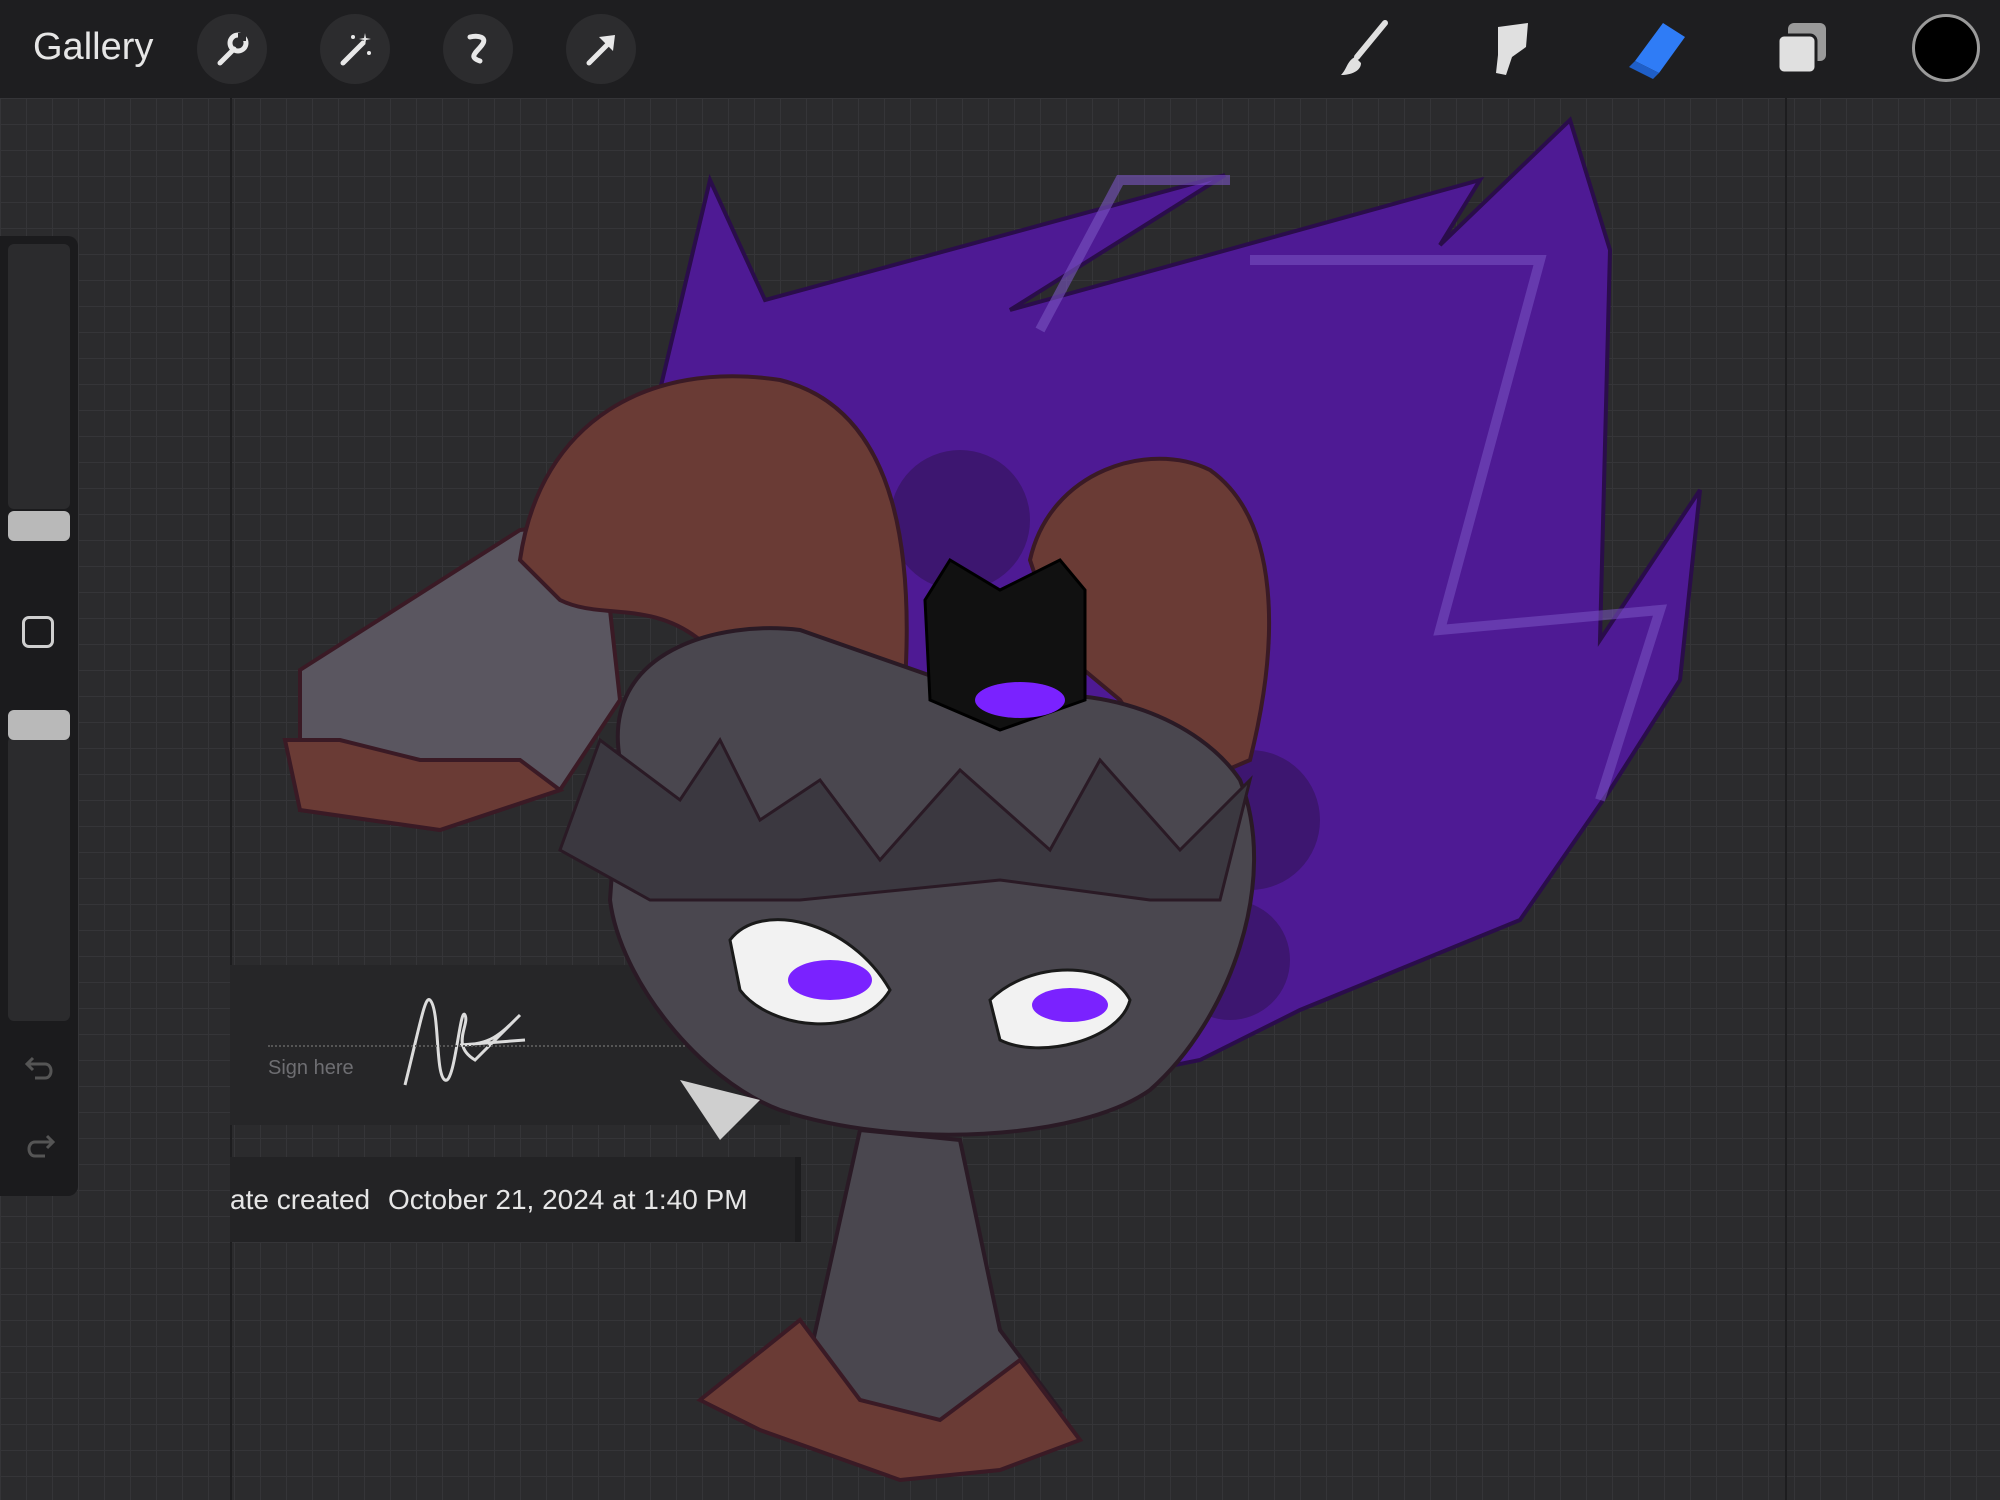 This screenshot has height=1500, width=2000. I want to click on actions-wrench-button, so click(232, 49).